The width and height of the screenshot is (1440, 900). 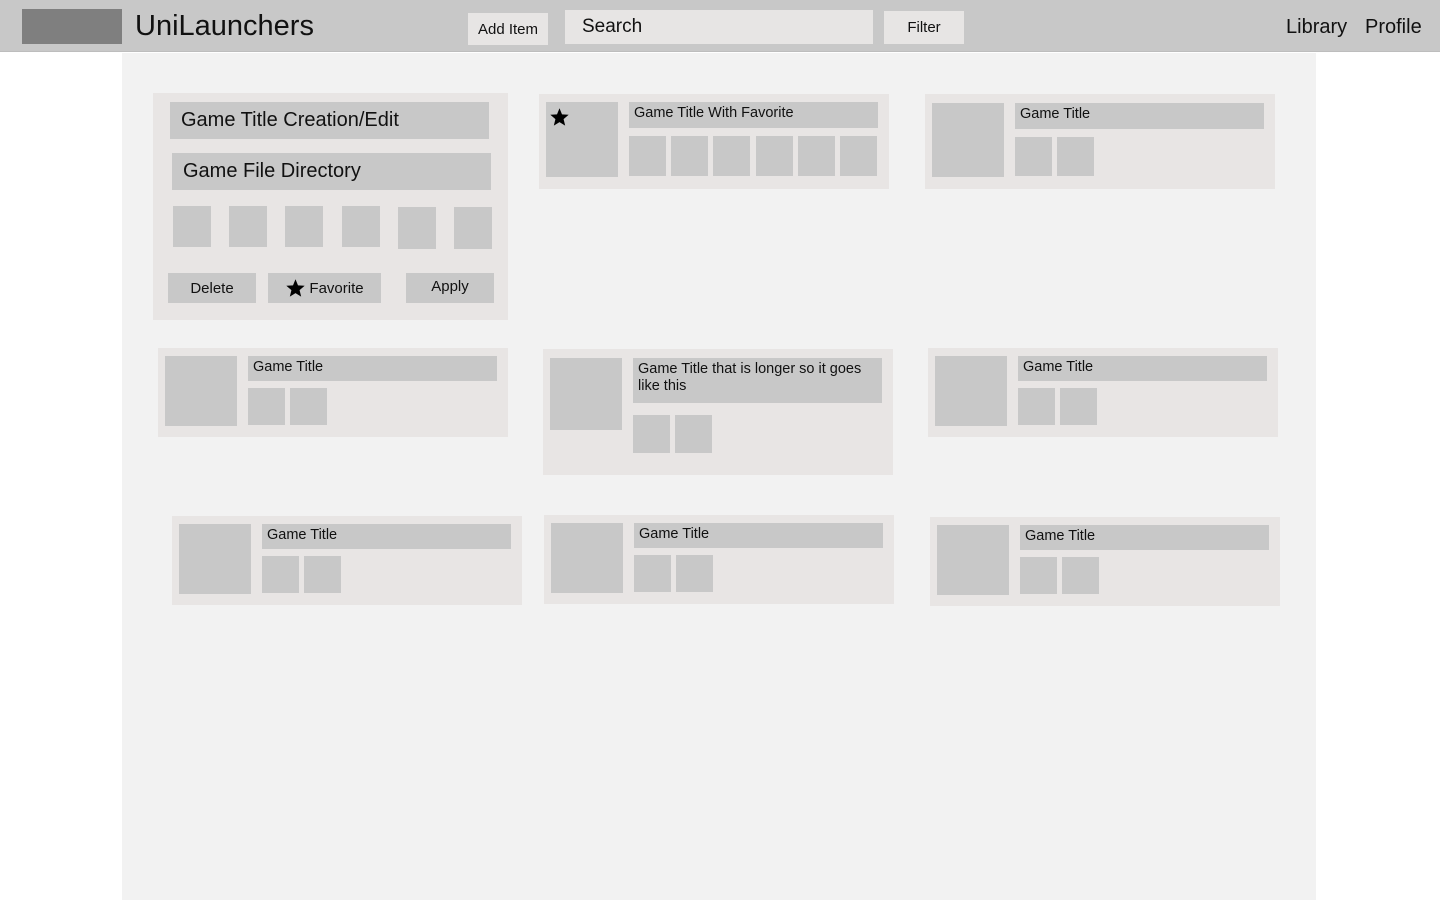 What do you see at coordinates (72, 26) in the screenshot?
I see `logo-image` at bounding box center [72, 26].